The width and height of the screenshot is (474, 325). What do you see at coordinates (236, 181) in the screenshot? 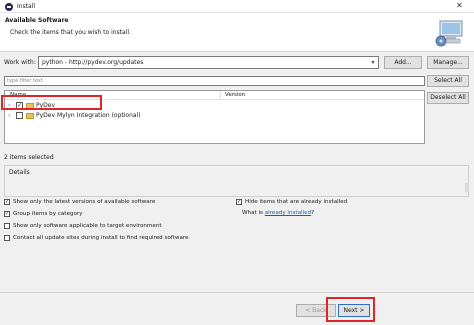
I see `details-group: Details` at bounding box center [236, 181].